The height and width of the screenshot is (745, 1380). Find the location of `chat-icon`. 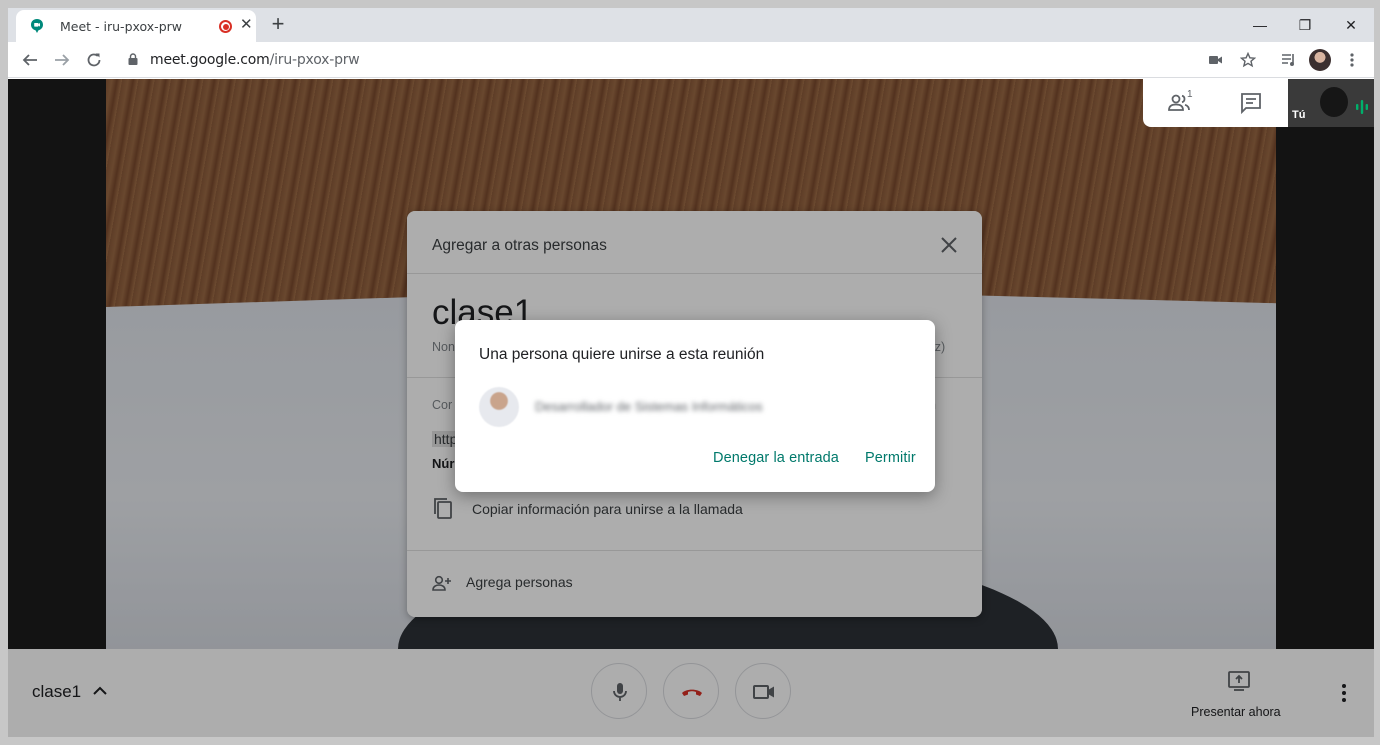

chat-icon is located at coordinates (1251, 103).